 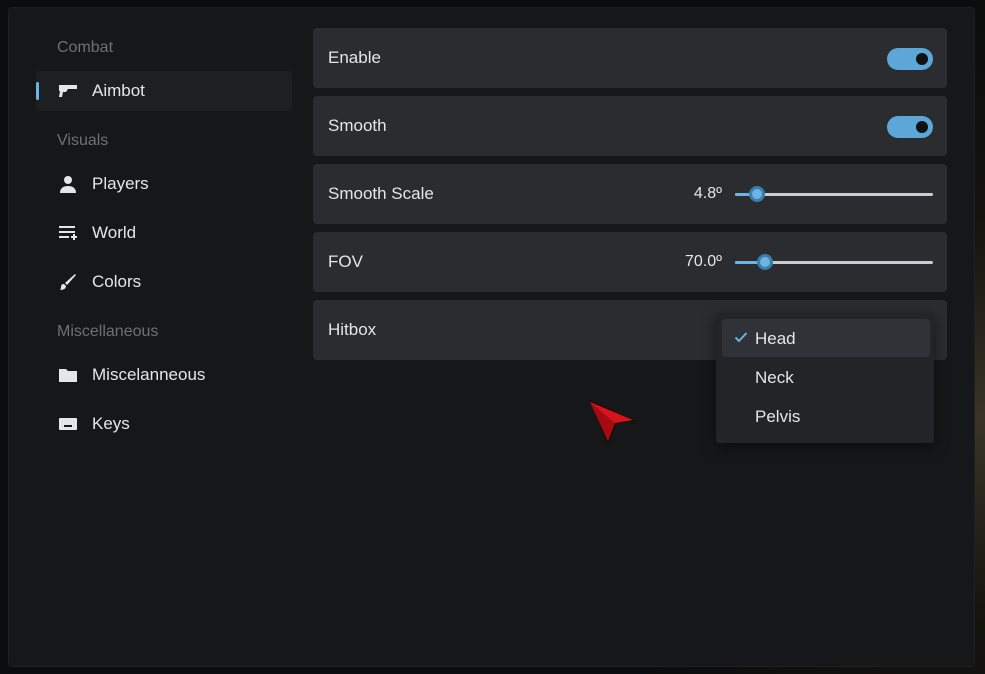 What do you see at coordinates (68, 233) in the screenshot?
I see `list-add-icon` at bounding box center [68, 233].